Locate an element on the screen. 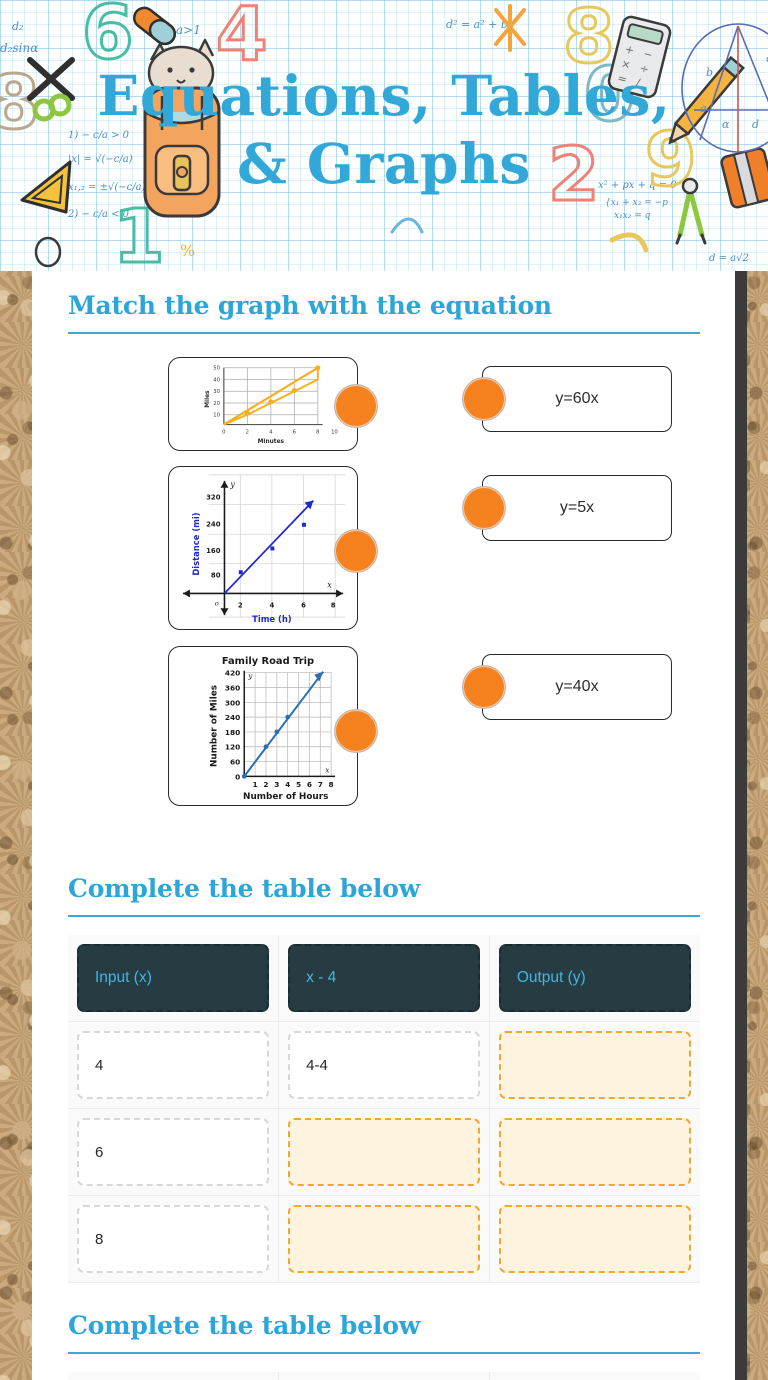 Image resolution: width=768 pixels, height=1380 pixels. table-header-cell: Input (x) is located at coordinates (174, 978).